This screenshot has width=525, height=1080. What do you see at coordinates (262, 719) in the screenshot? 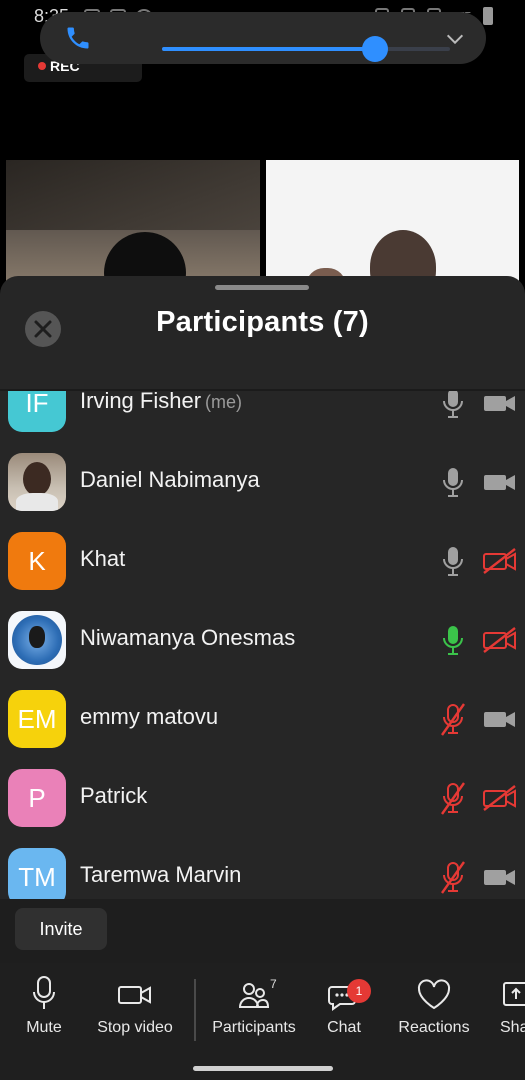
I see `participant-row: EM emmy matovu` at bounding box center [262, 719].